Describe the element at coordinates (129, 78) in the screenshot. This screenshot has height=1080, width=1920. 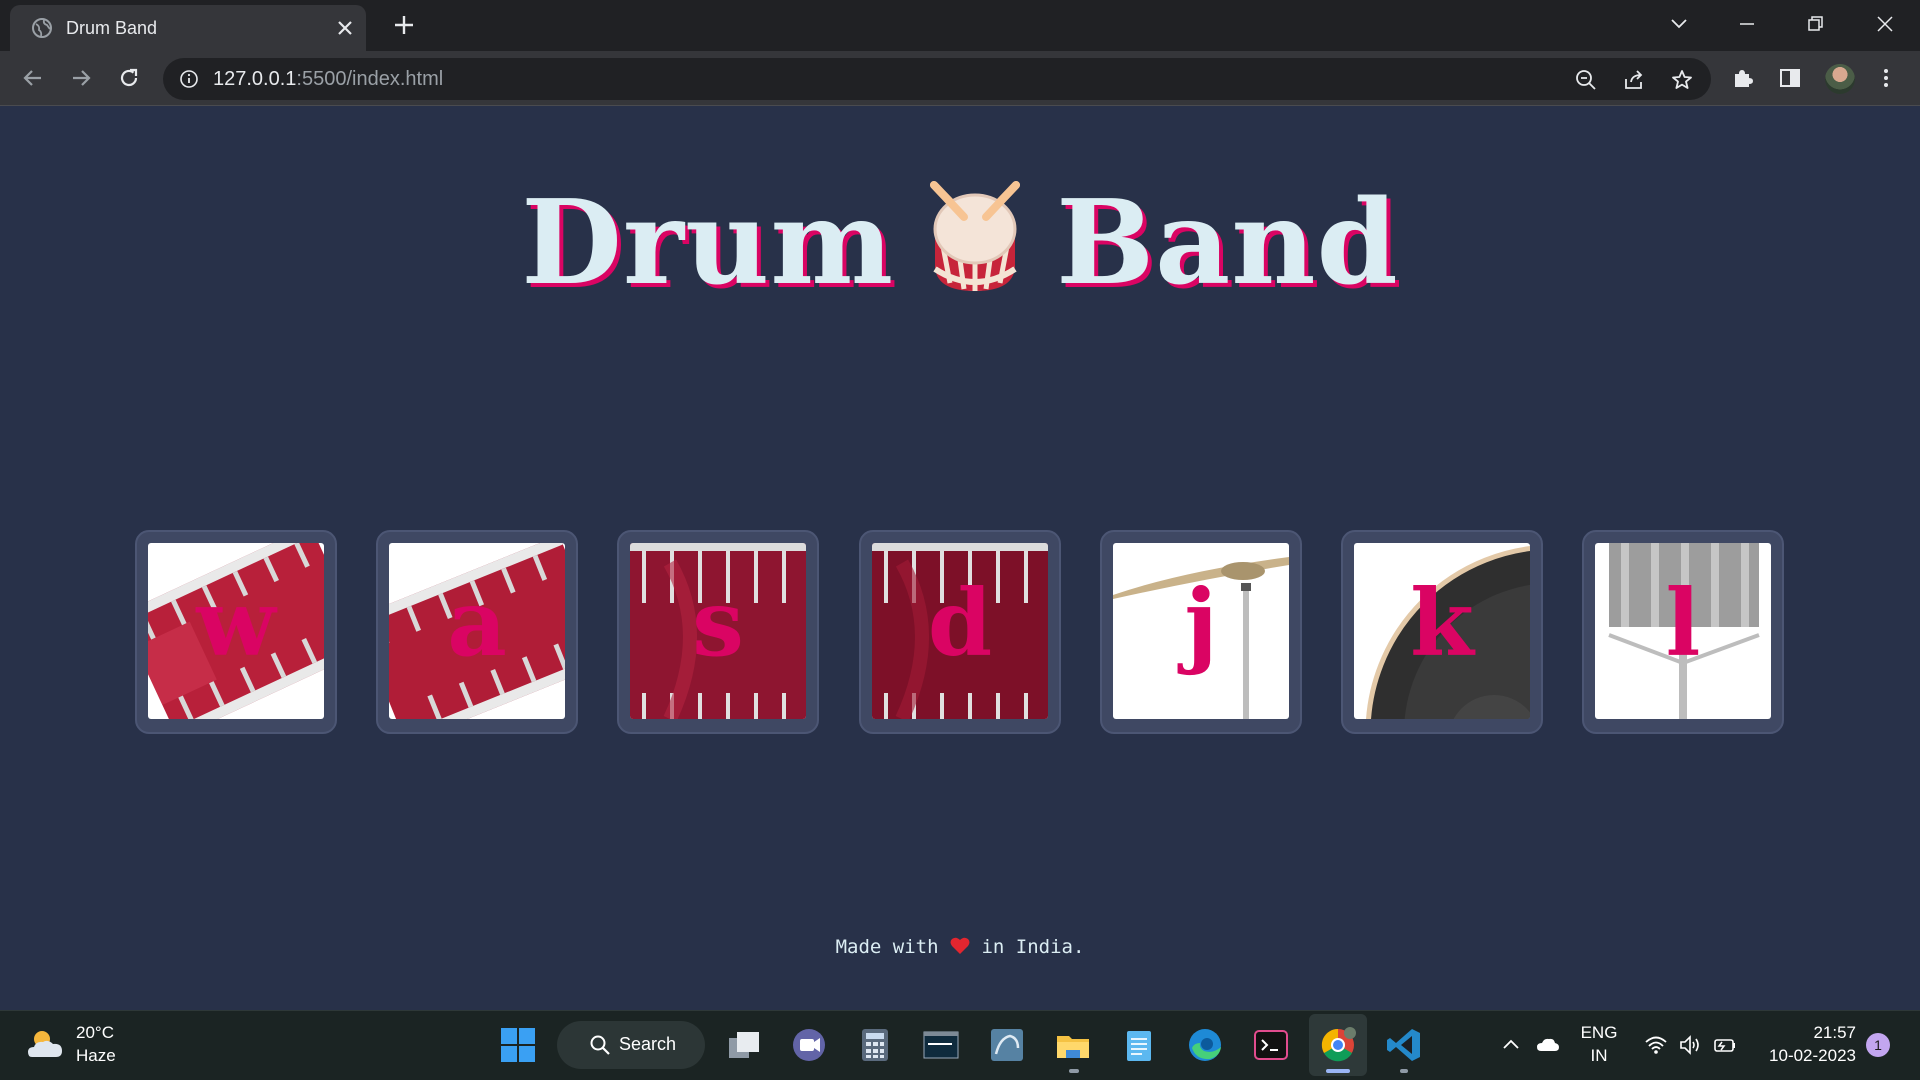
I see `reload-icon` at that location.